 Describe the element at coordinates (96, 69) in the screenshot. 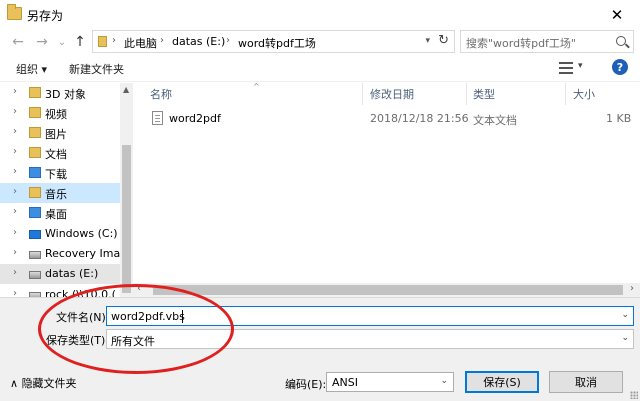

I see `new-folder-button: 新建文件夹` at that location.